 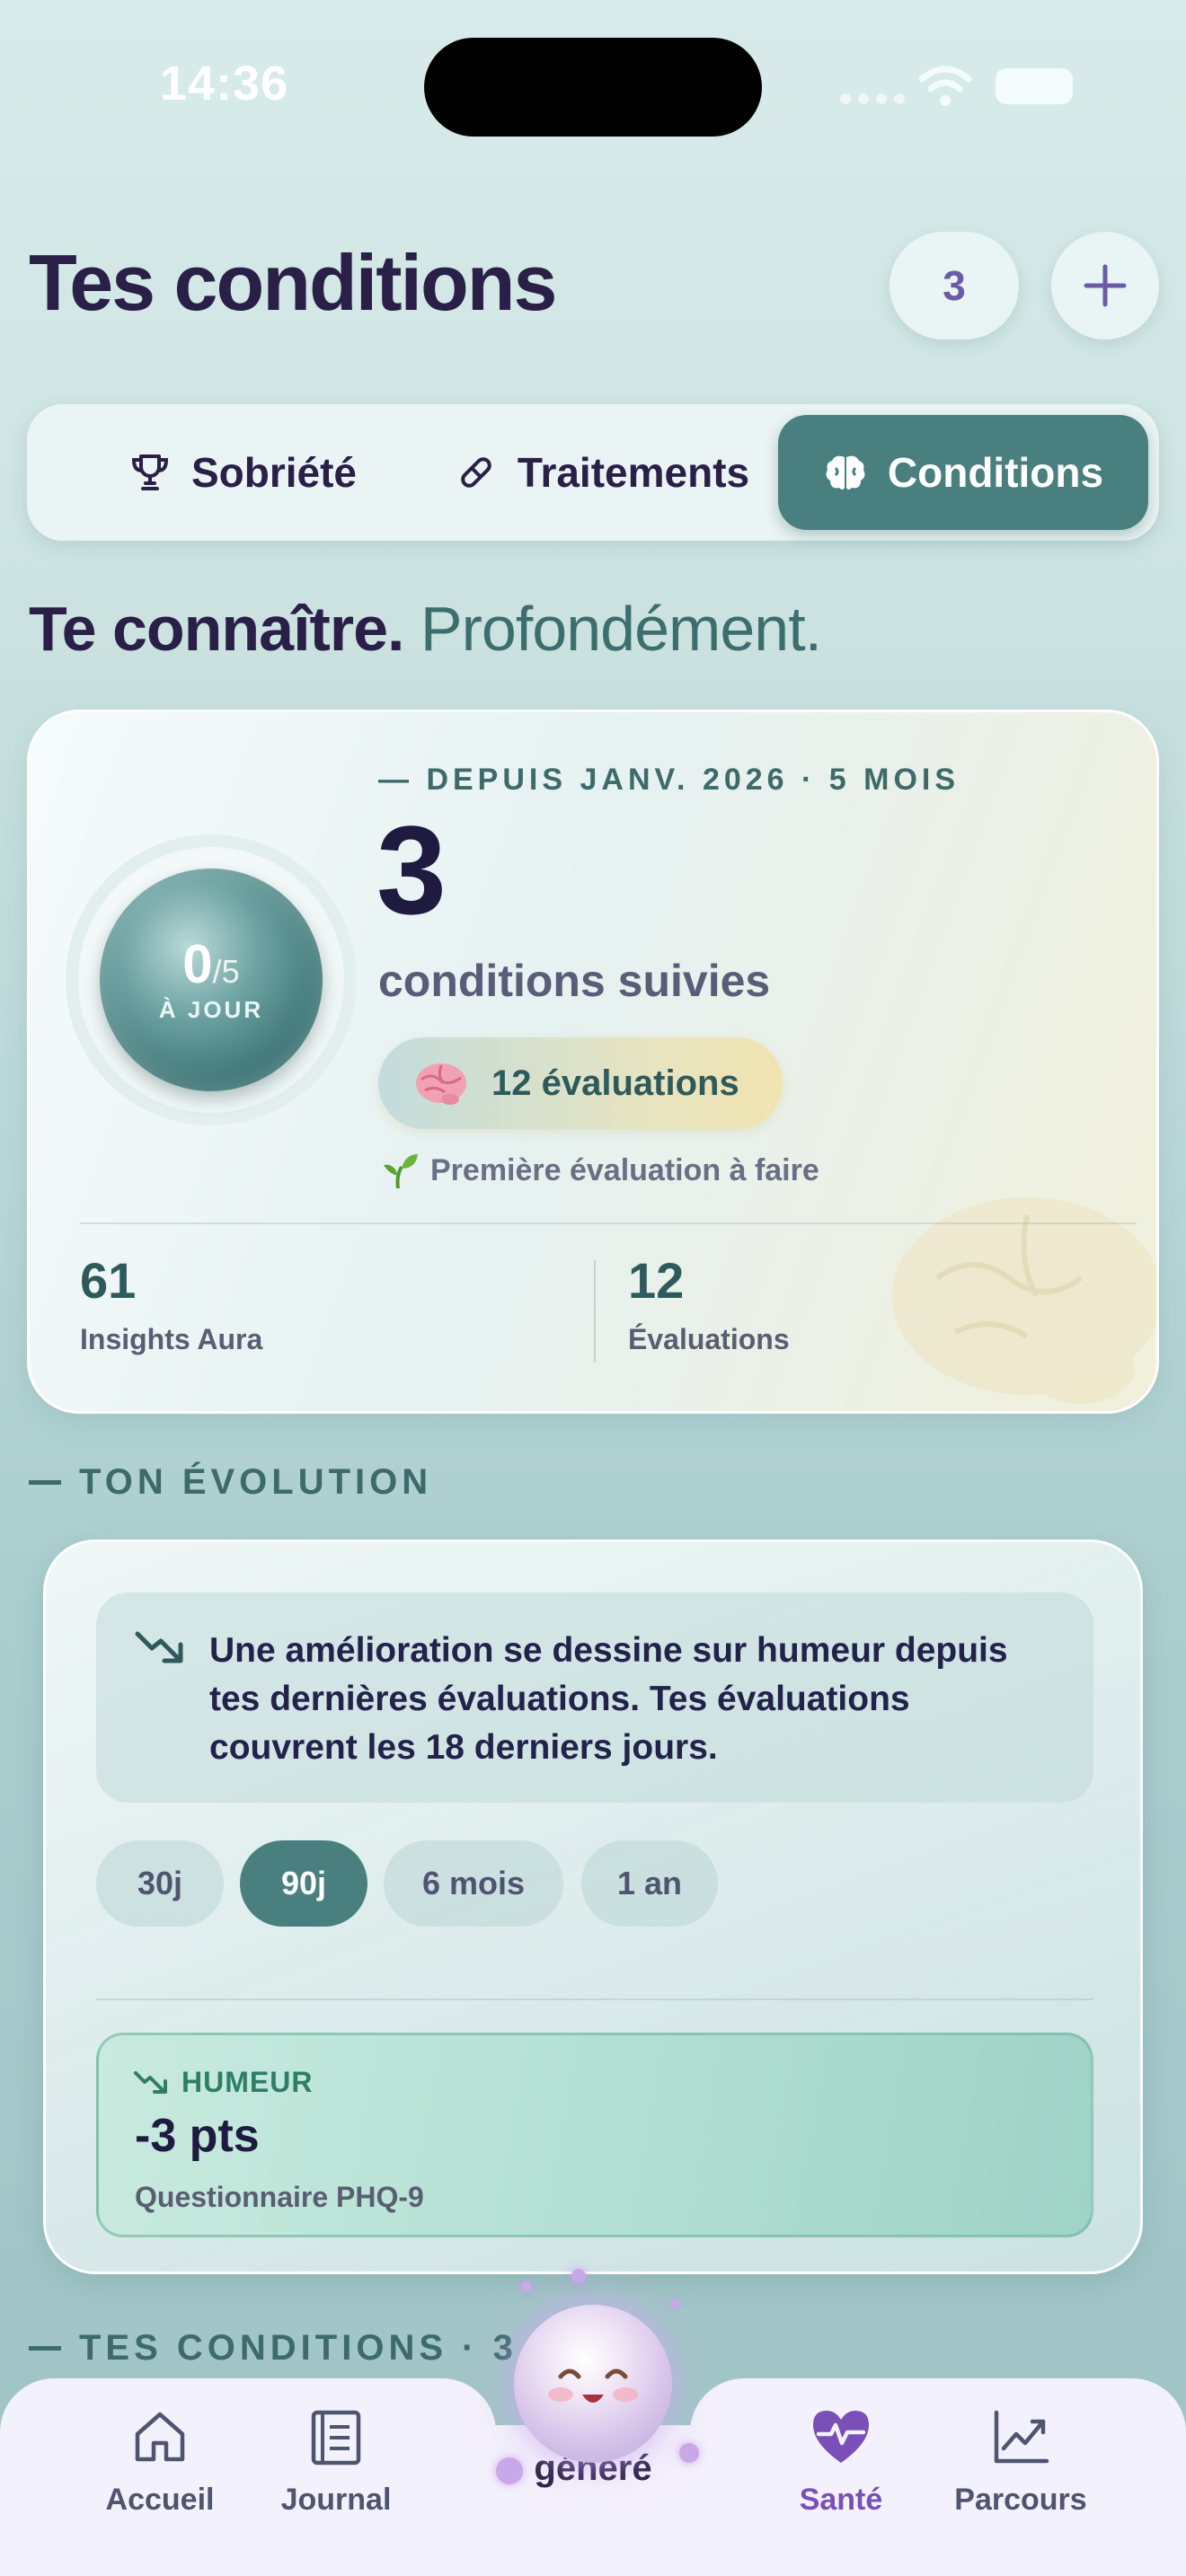 What do you see at coordinates (303, 1883) in the screenshot?
I see `range-90j-button: 90j` at bounding box center [303, 1883].